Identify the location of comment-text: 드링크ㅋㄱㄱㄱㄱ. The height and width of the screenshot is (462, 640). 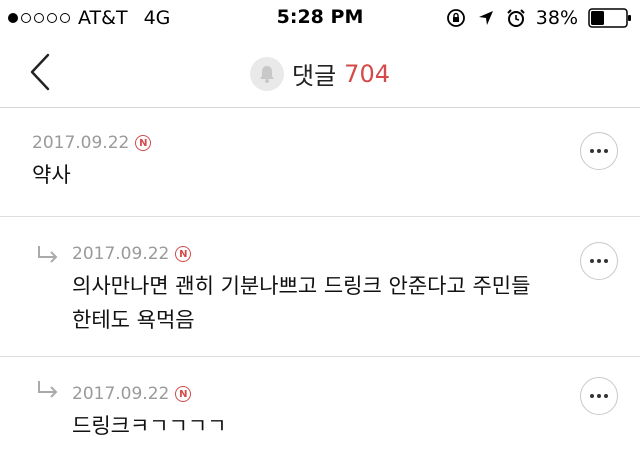
(149, 426).